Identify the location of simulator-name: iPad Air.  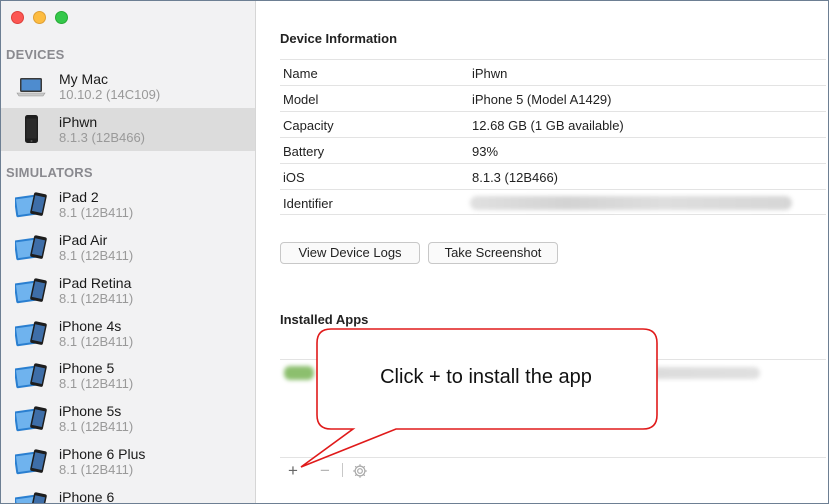
(83, 240).